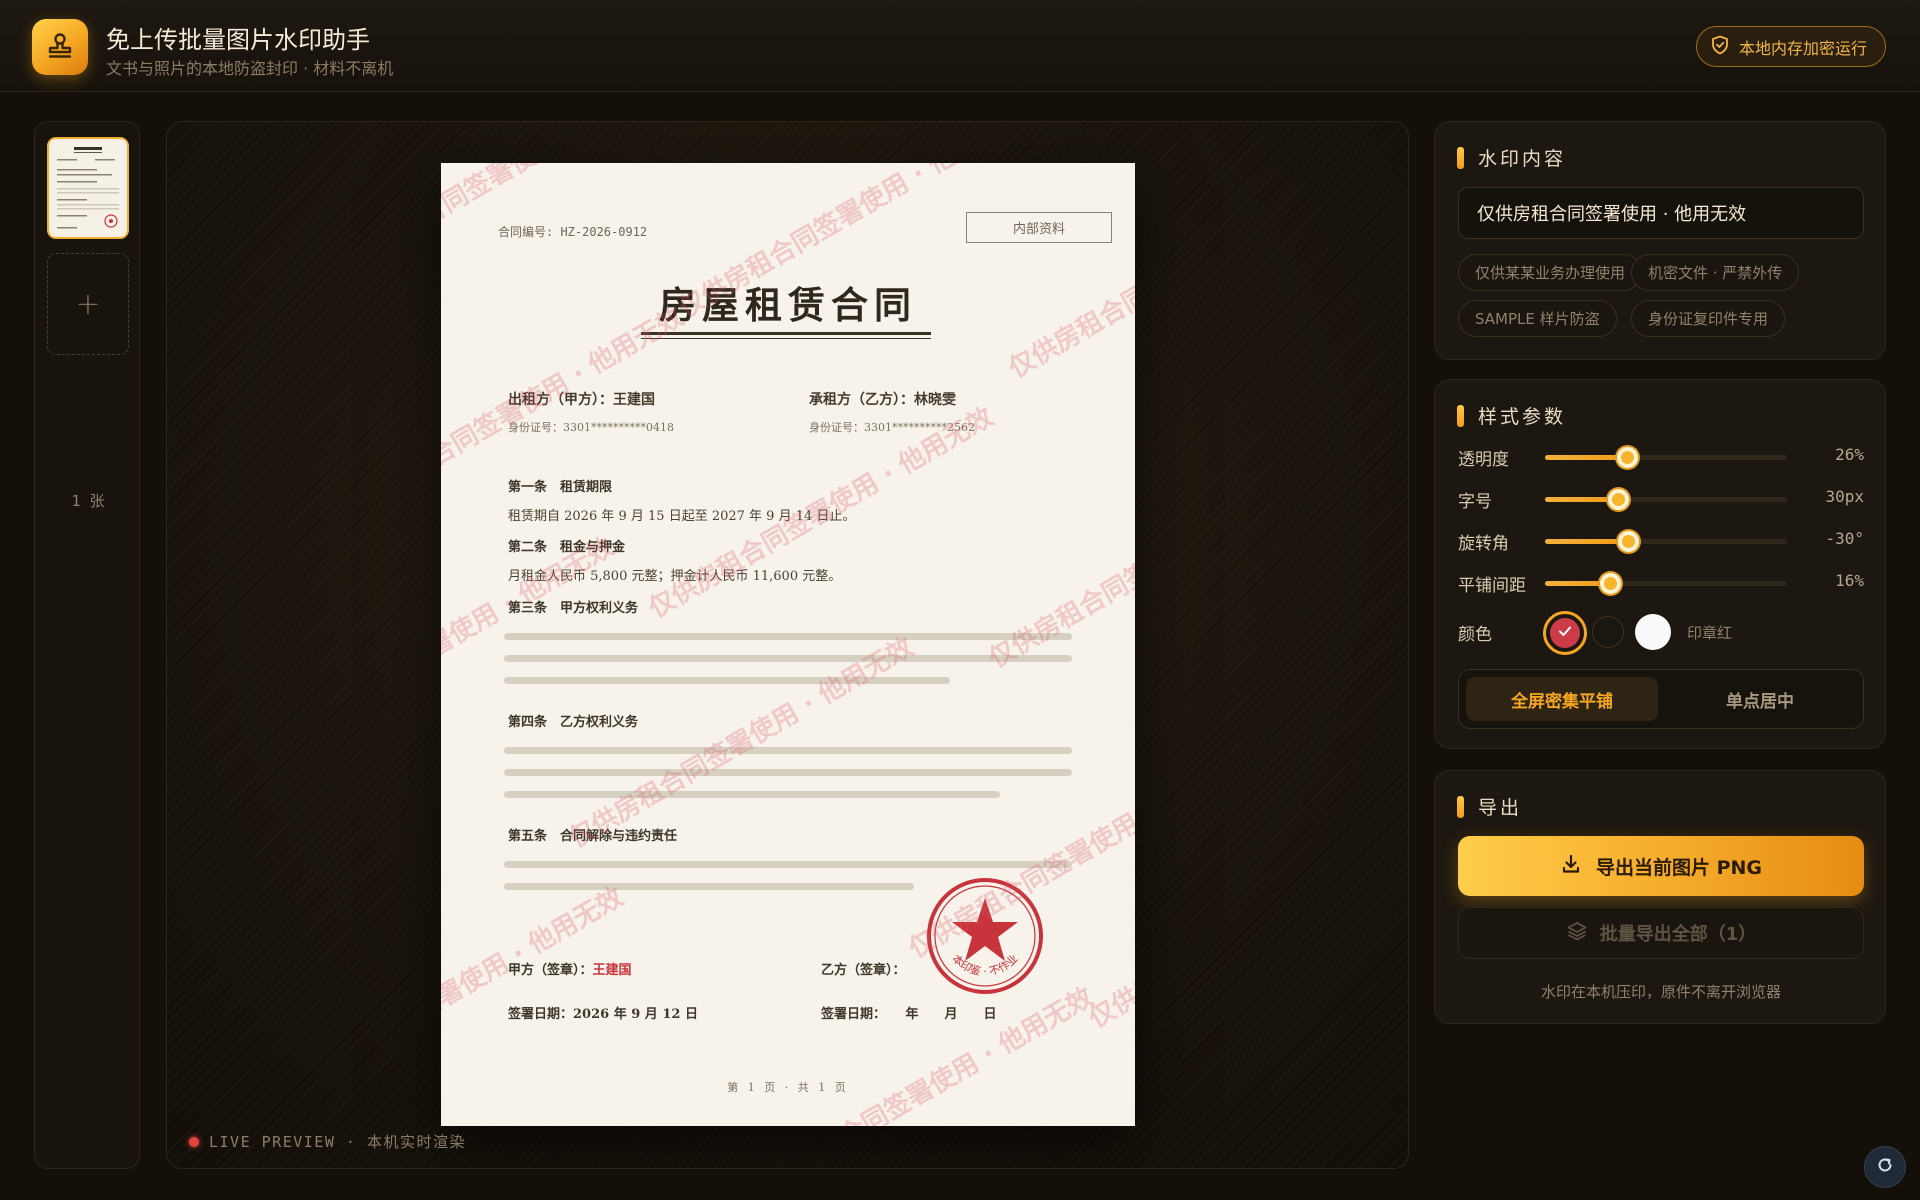 Image resolution: width=1920 pixels, height=1200 pixels. I want to click on secure-status-badge: 本地内存加密运行, so click(1790, 46).